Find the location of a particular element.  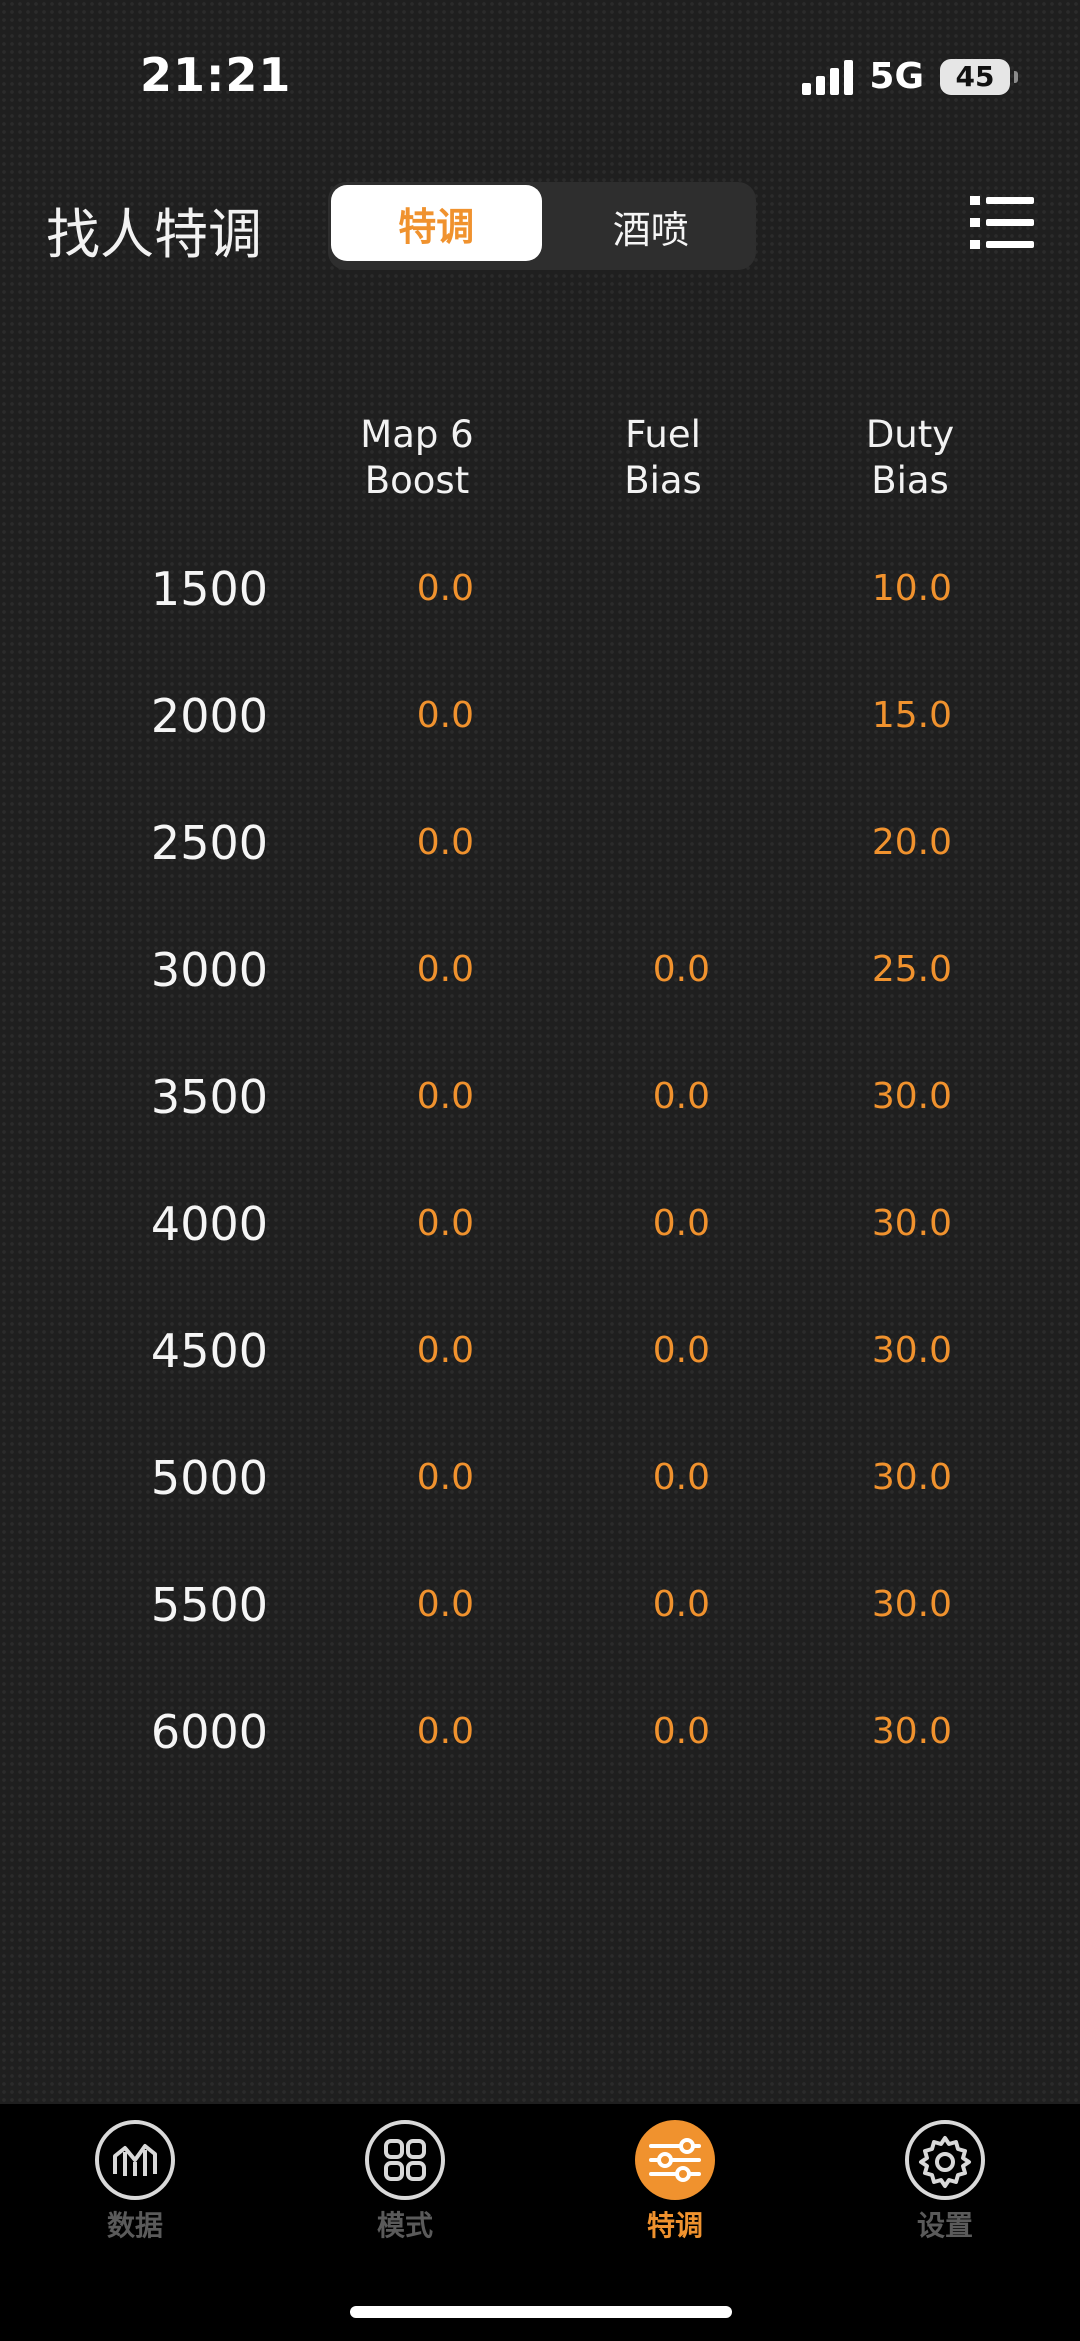

segment-spray: 酒喷 is located at coordinates (651, 226).